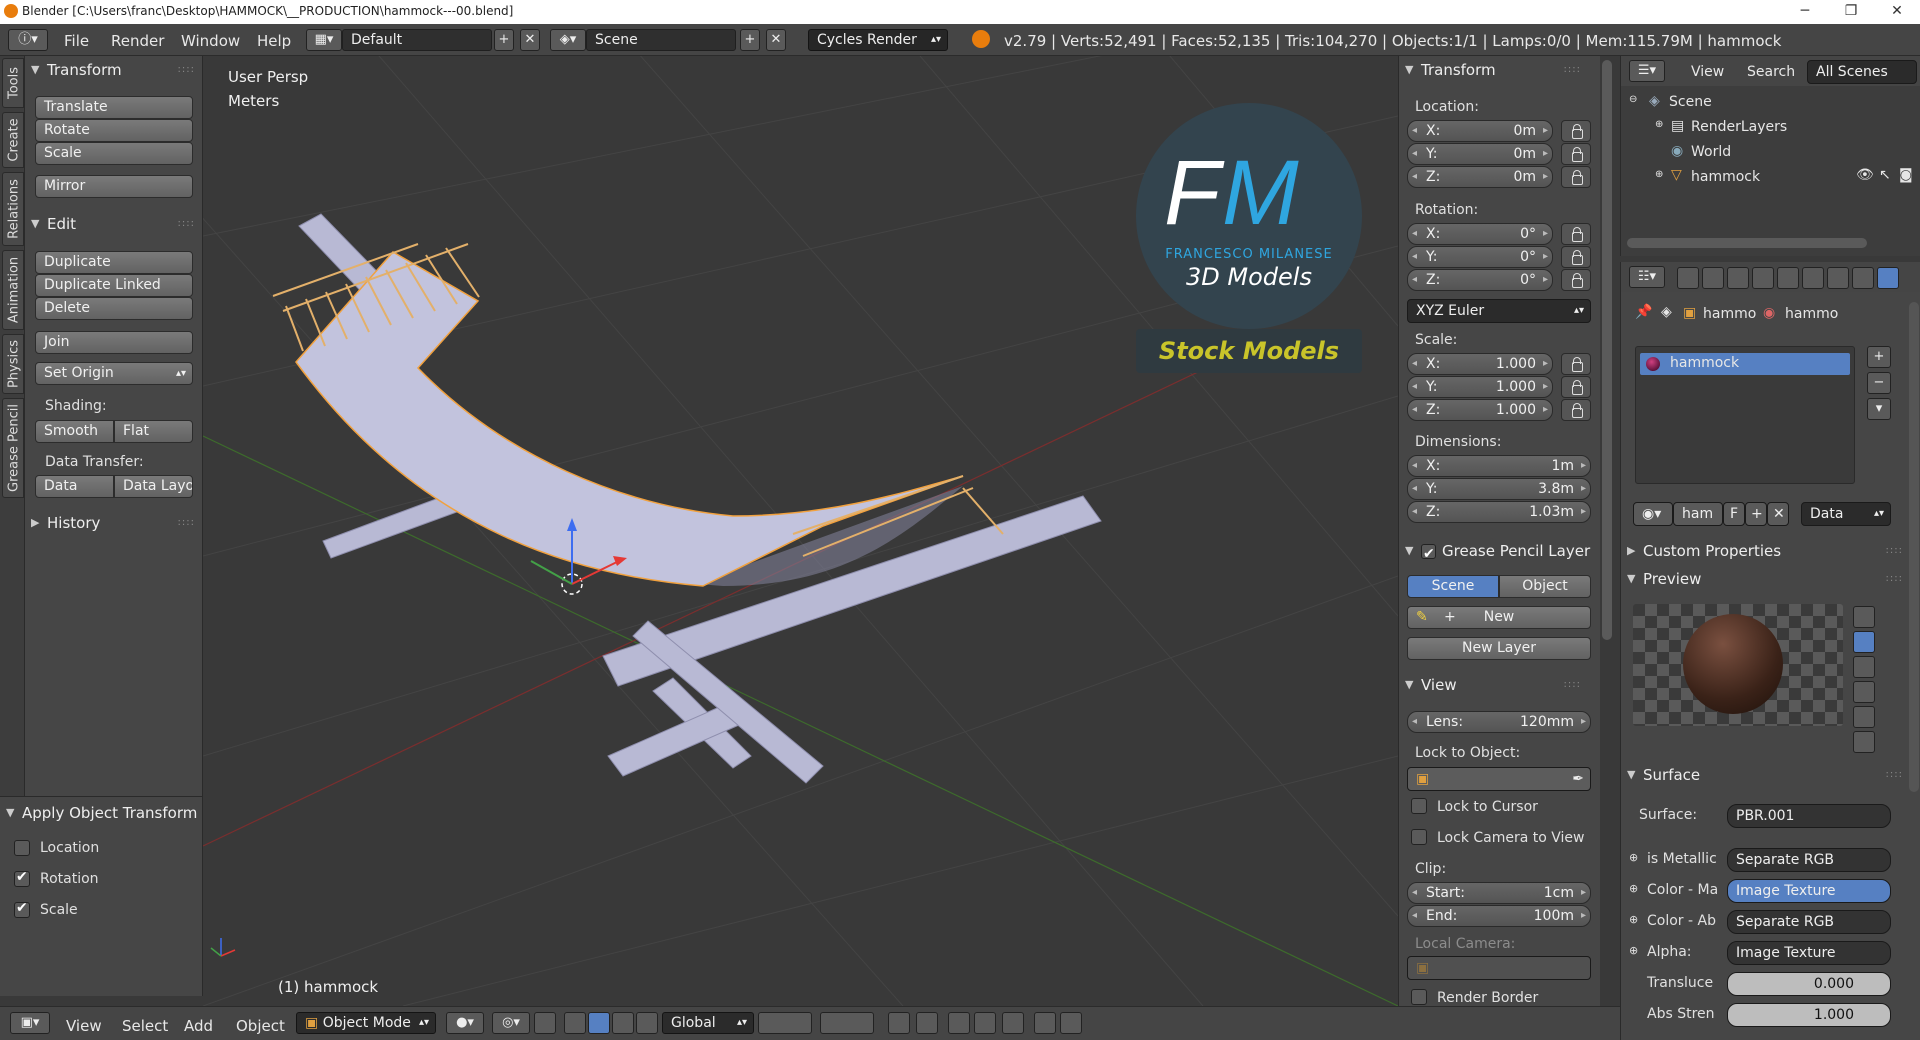 This screenshot has width=1920, height=1040. What do you see at coordinates (1578, 779) in the screenshot?
I see `eyedropper-icon: ✒` at bounding box center [1578, 779].